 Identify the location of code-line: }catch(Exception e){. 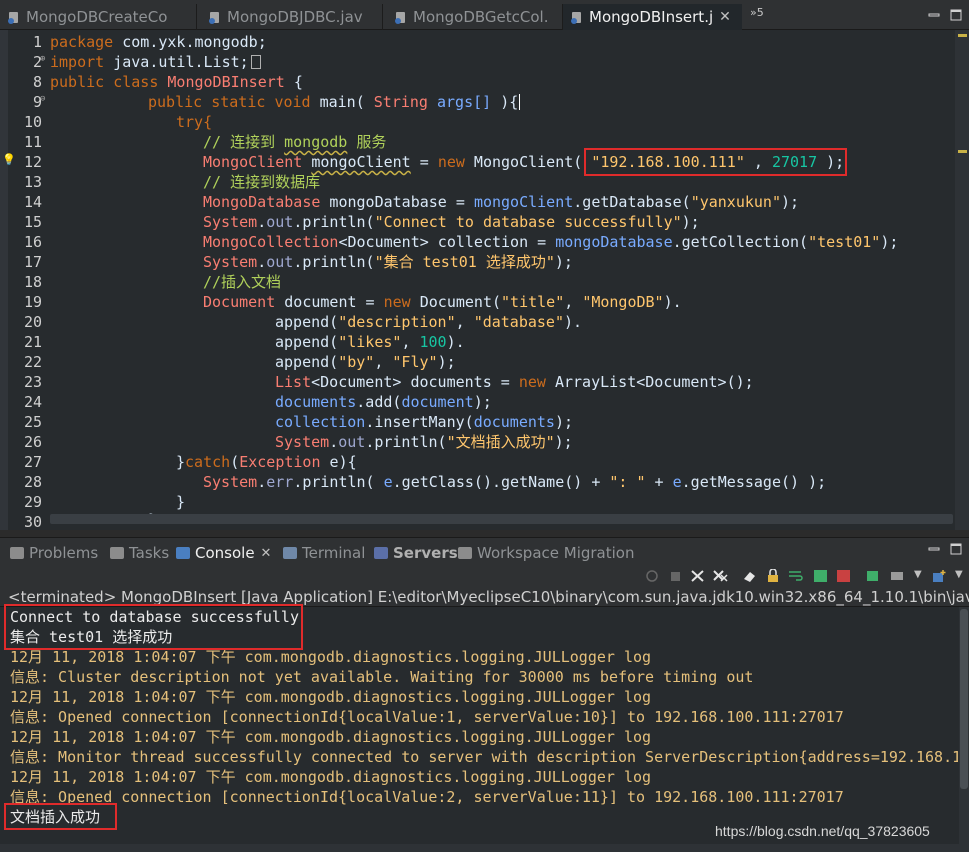
(266, 462).